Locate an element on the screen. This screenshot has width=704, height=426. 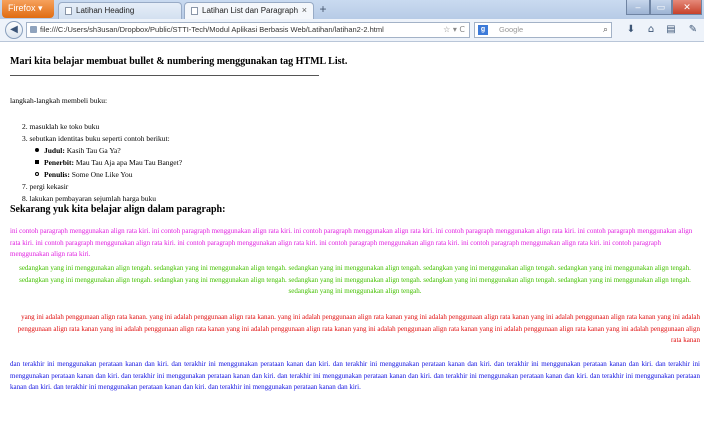
book-title-item: Judul: Kasih Tau Ga Ya? is located at coordinates (78, 150).